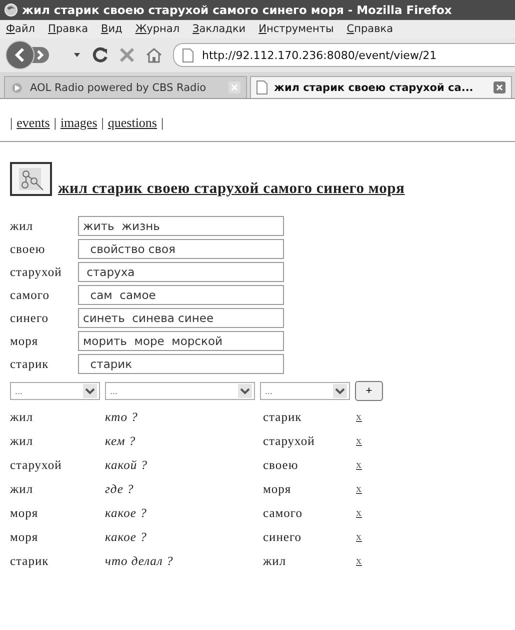 The image size is (515, 630). What do you see at coordinates (369, 391) in the screenshot?
I see `add-button: +` at bounding box center [369, 391].